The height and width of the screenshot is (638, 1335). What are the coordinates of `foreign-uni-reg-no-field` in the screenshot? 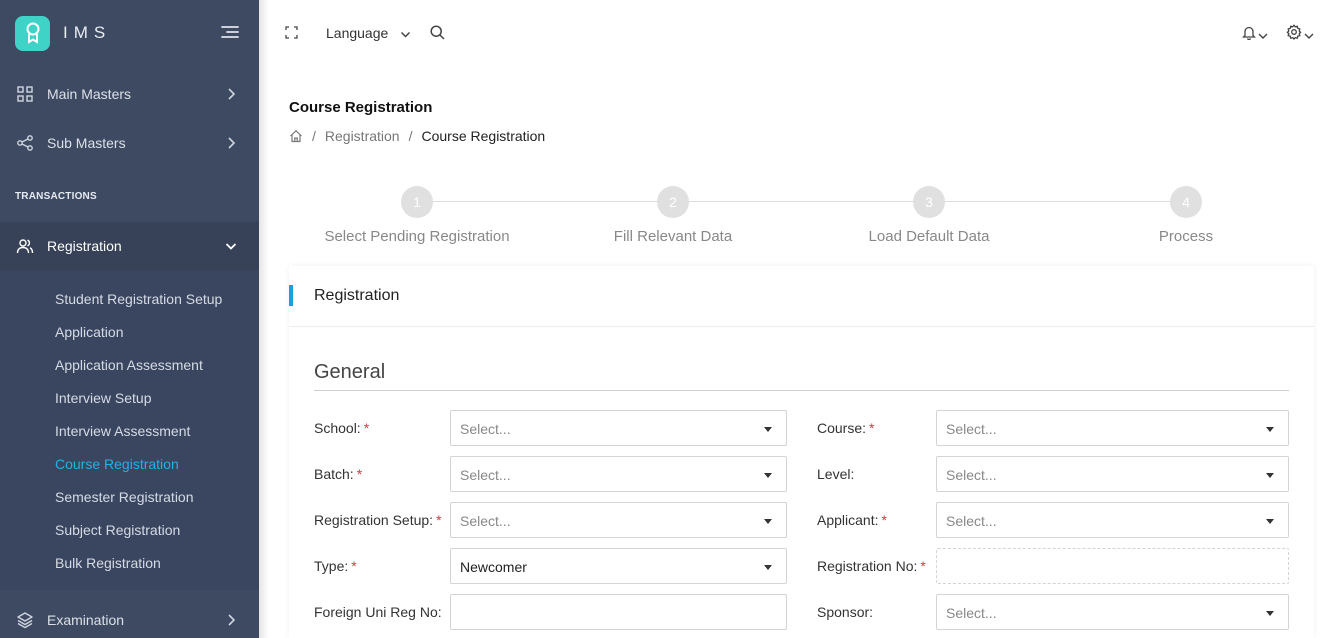 It's located at (618, 612).